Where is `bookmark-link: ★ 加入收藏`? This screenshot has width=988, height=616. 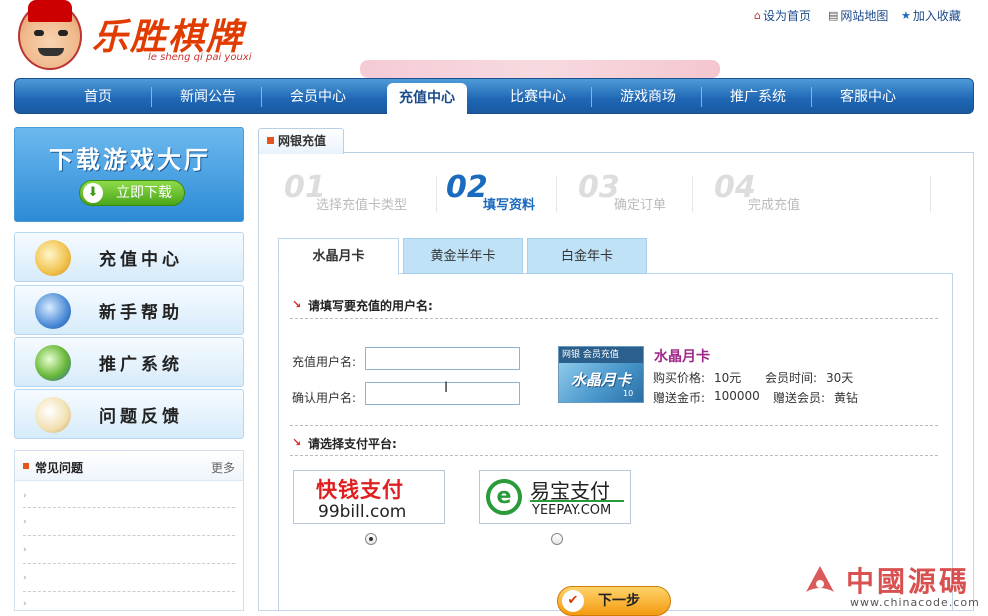
bookmark-link: ★ 加入收藏 is located at coordinates (931, 15).